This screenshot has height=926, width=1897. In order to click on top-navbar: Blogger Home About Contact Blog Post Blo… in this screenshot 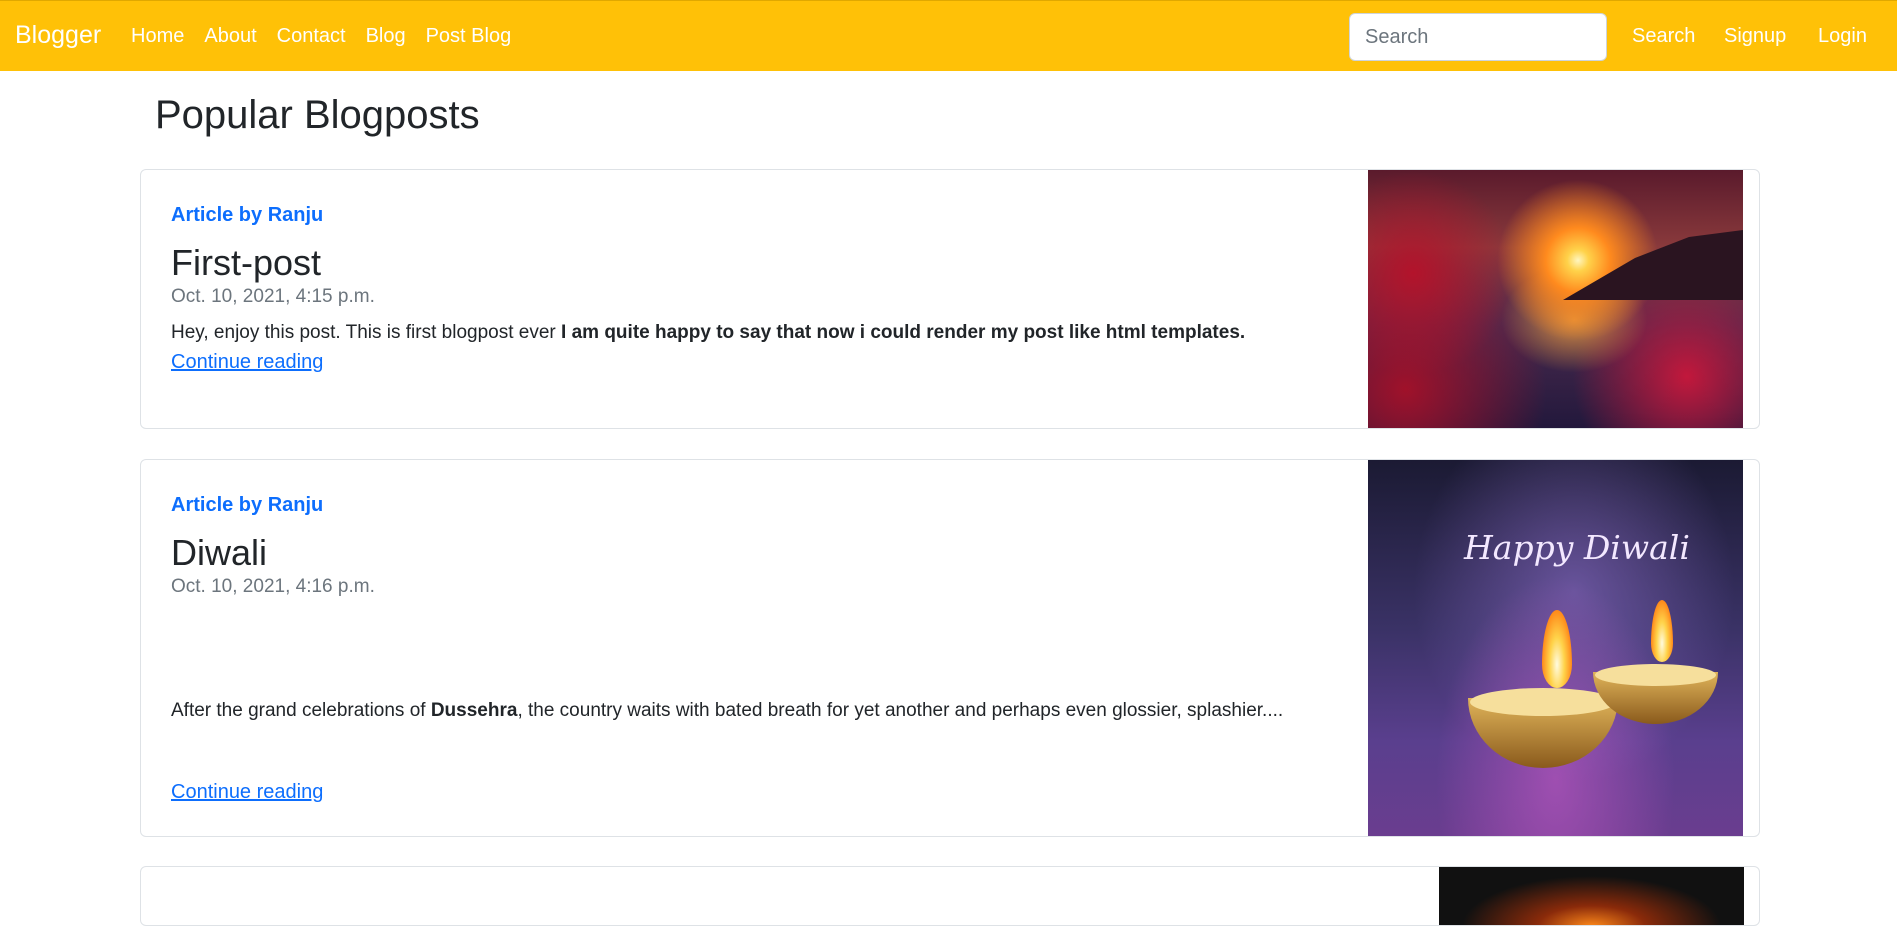, I will do `click(948, 35)`.